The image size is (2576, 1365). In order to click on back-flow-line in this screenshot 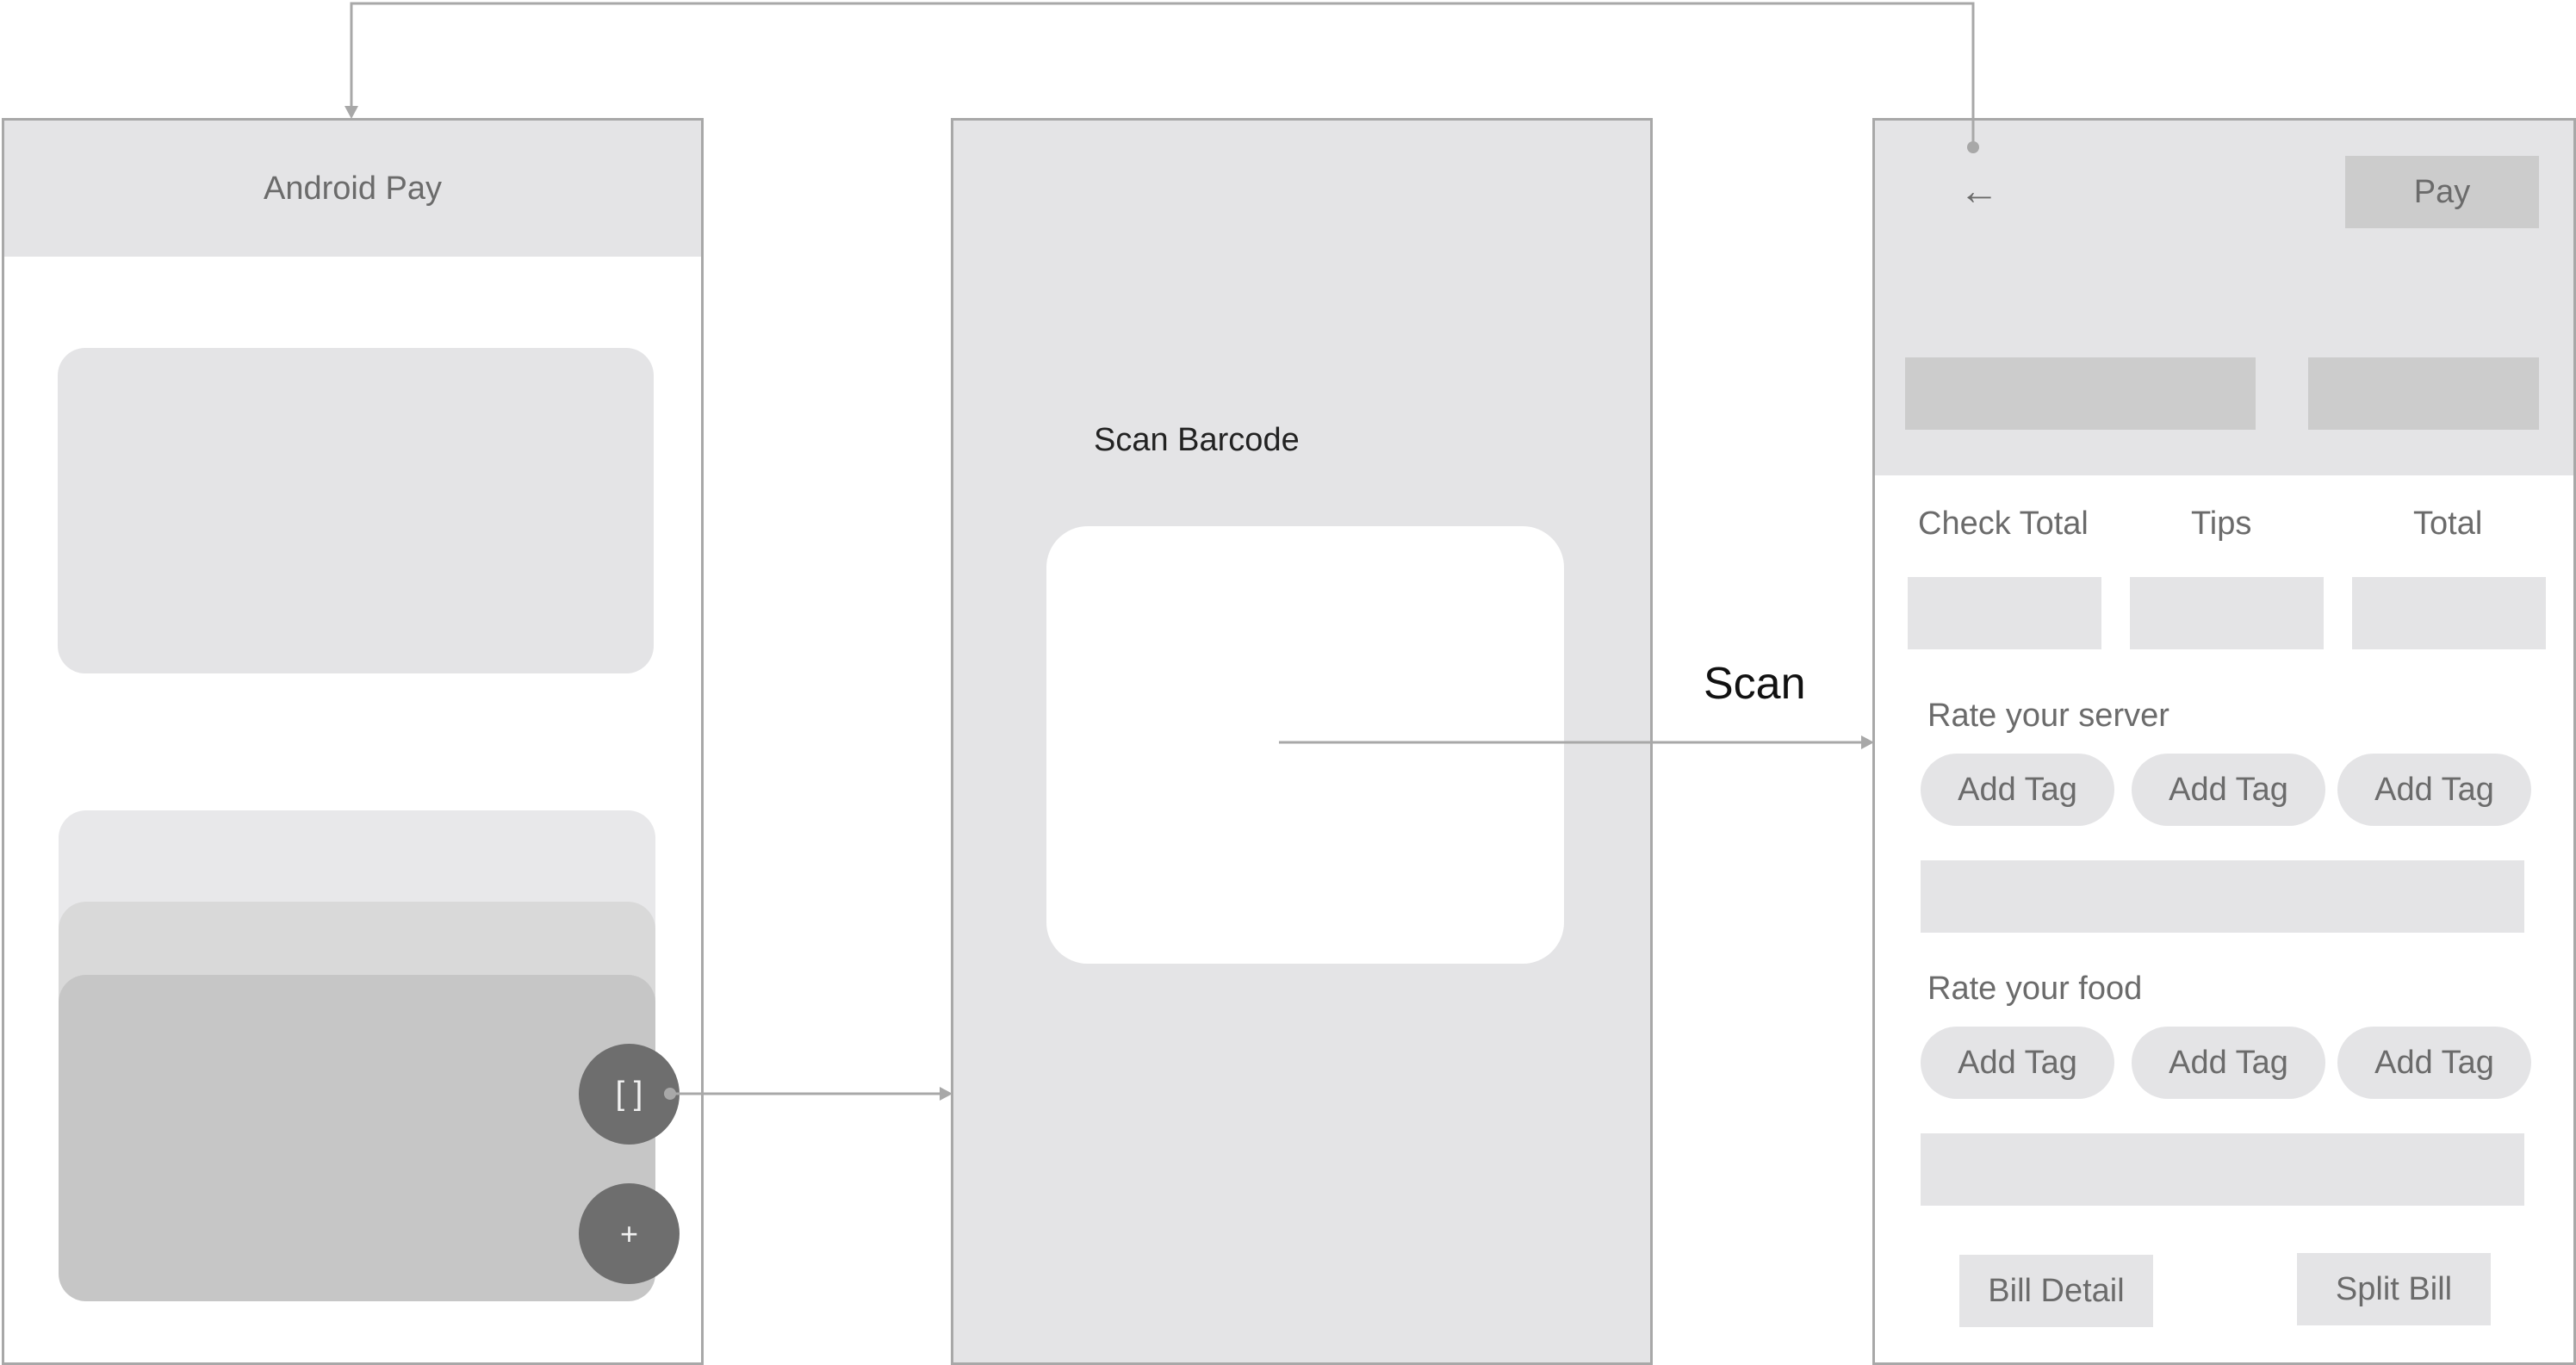, I will do `click(1162, 74)`.